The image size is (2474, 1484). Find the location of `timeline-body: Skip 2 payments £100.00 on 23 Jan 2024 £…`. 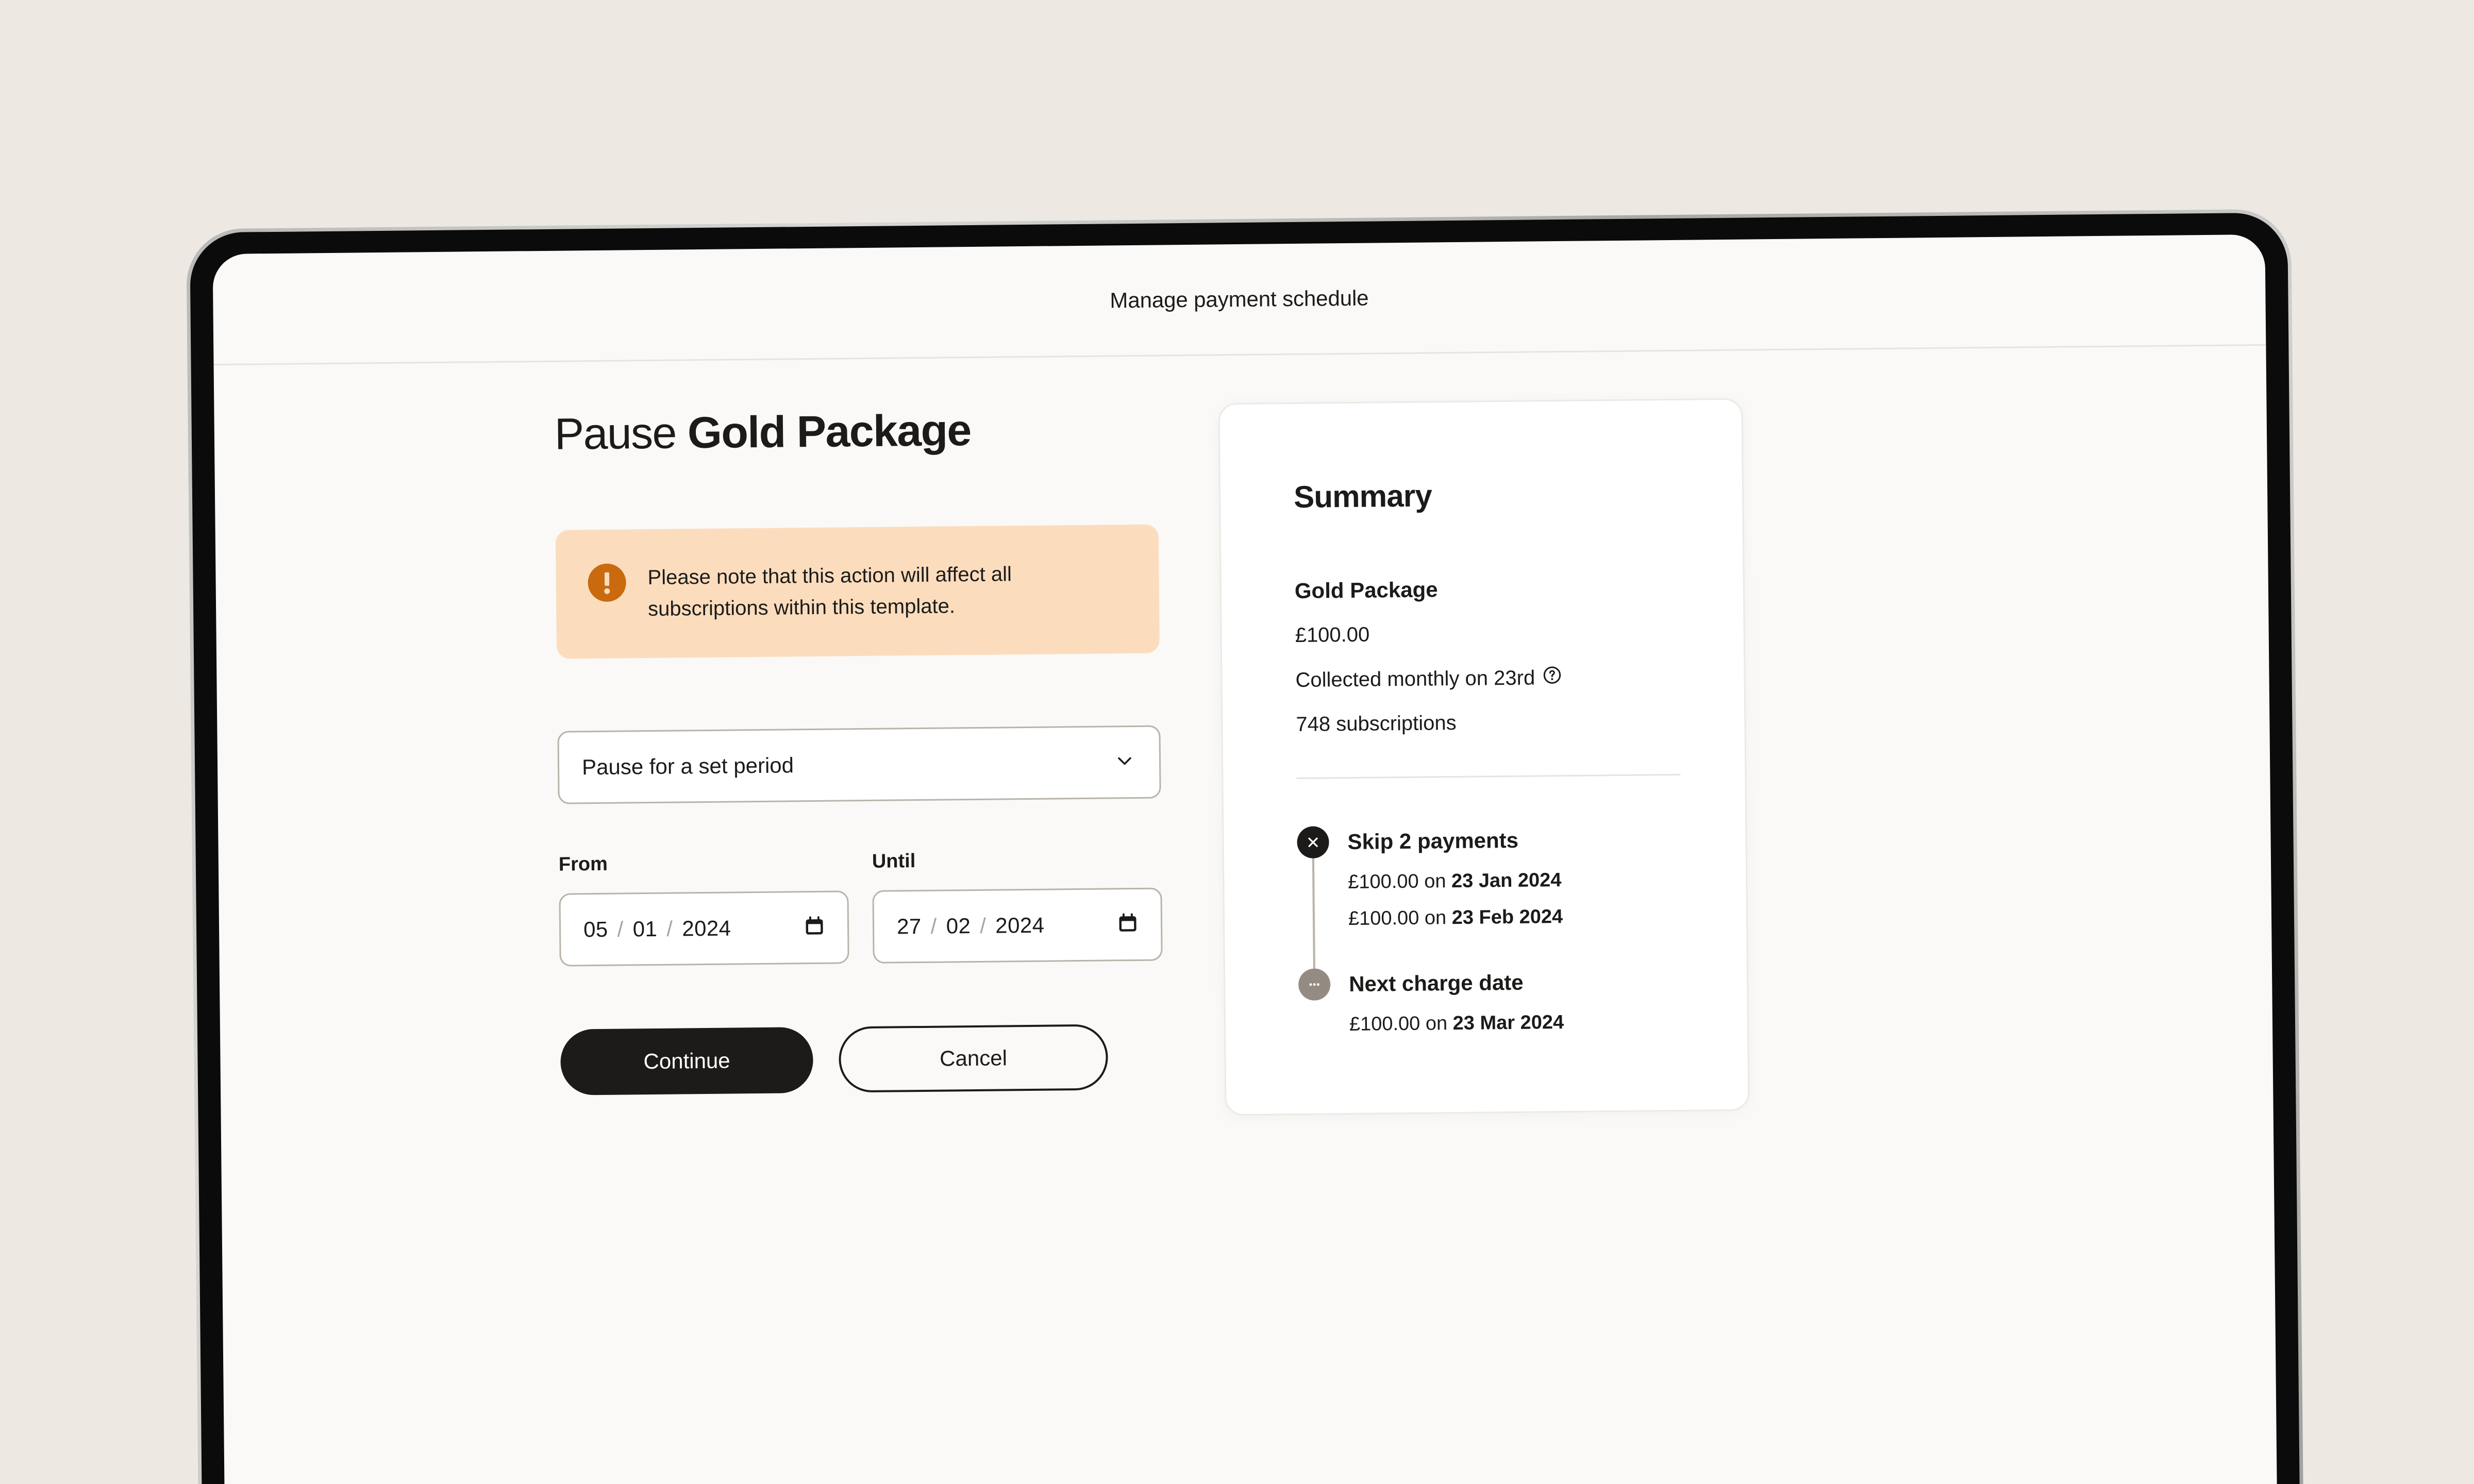

timeline-body: Skip 2 payments £100.00 on 23 Jan 2024 £… is located at coordinates (1455, 896).